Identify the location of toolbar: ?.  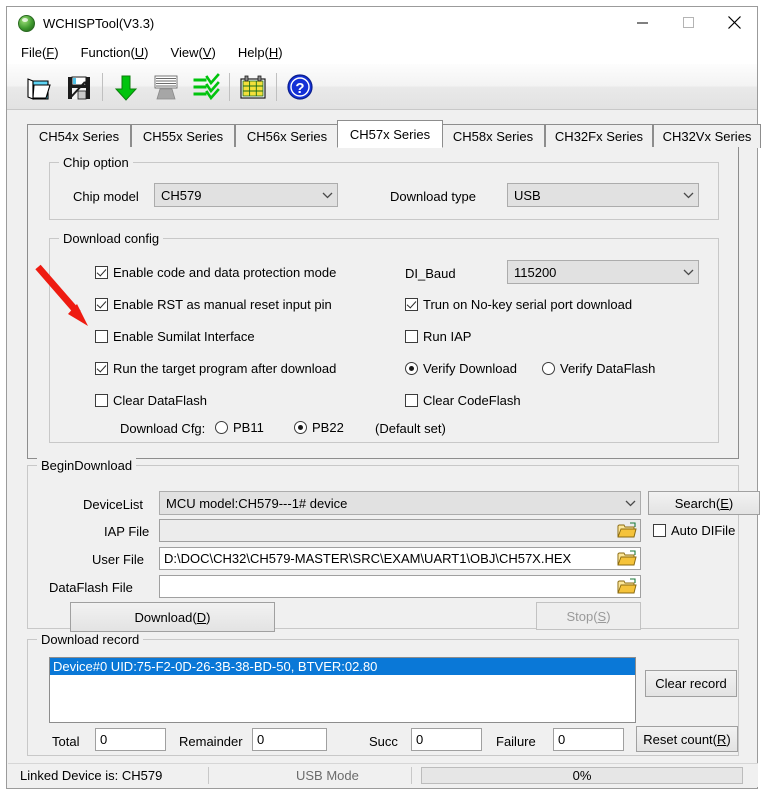
(382, 87).